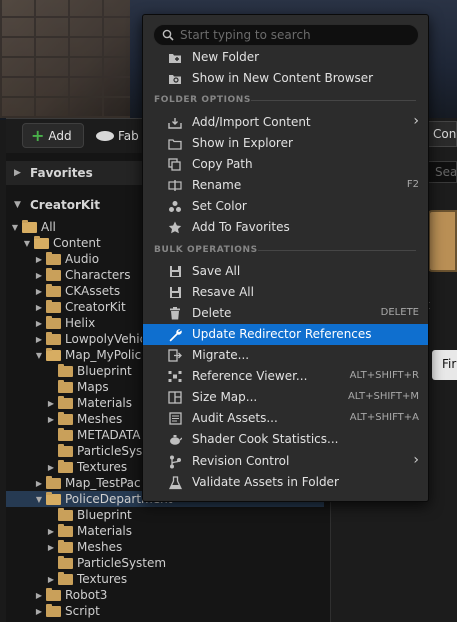 The width and height of the screenshot is (457, 622). Describe the element at coordinates (80, 323) in the screenshot. I see `tree-row-label: Helix` at that location.